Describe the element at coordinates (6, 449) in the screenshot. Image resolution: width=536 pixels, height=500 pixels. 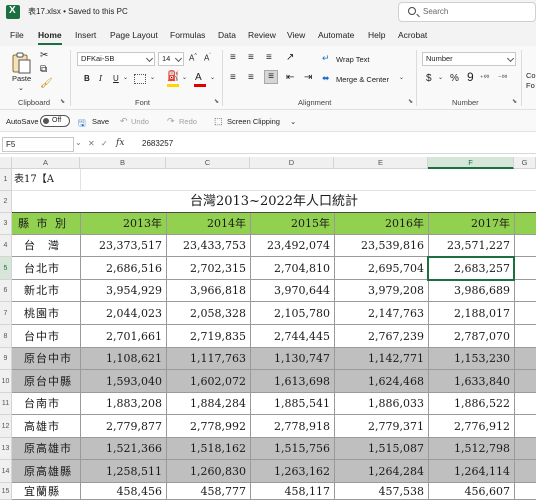
I see `row-header: 13` at that location.